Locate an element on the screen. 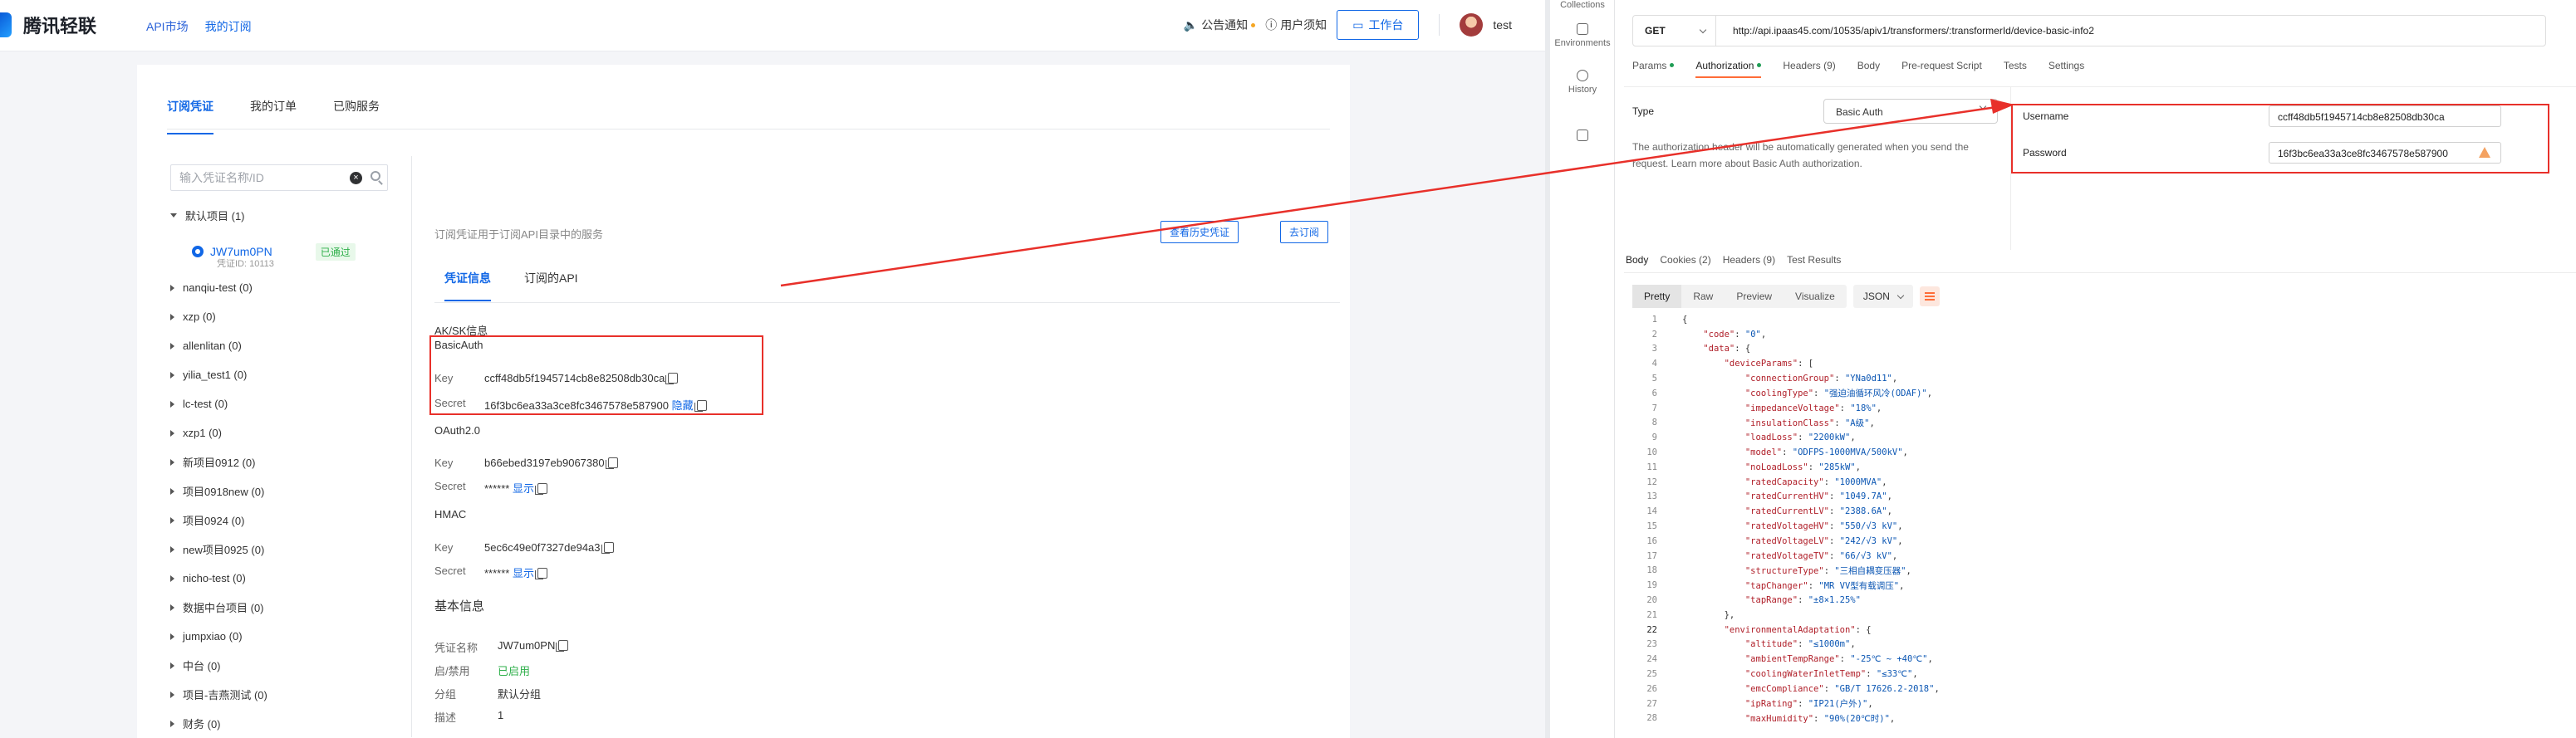 The width and height of the screenshot is (2576, 738). name-label: 凭证名称 is located at coordinates (456, 648).